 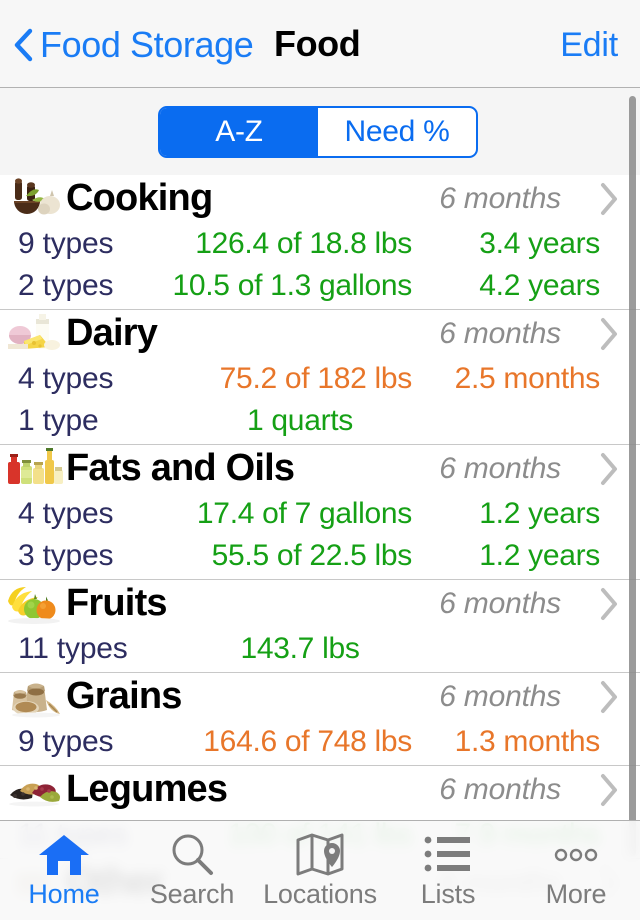 What do you see at coordinates (66, 555) in the screenshot?
I see `types-count: 3 types` at bounding box center [66, 555].